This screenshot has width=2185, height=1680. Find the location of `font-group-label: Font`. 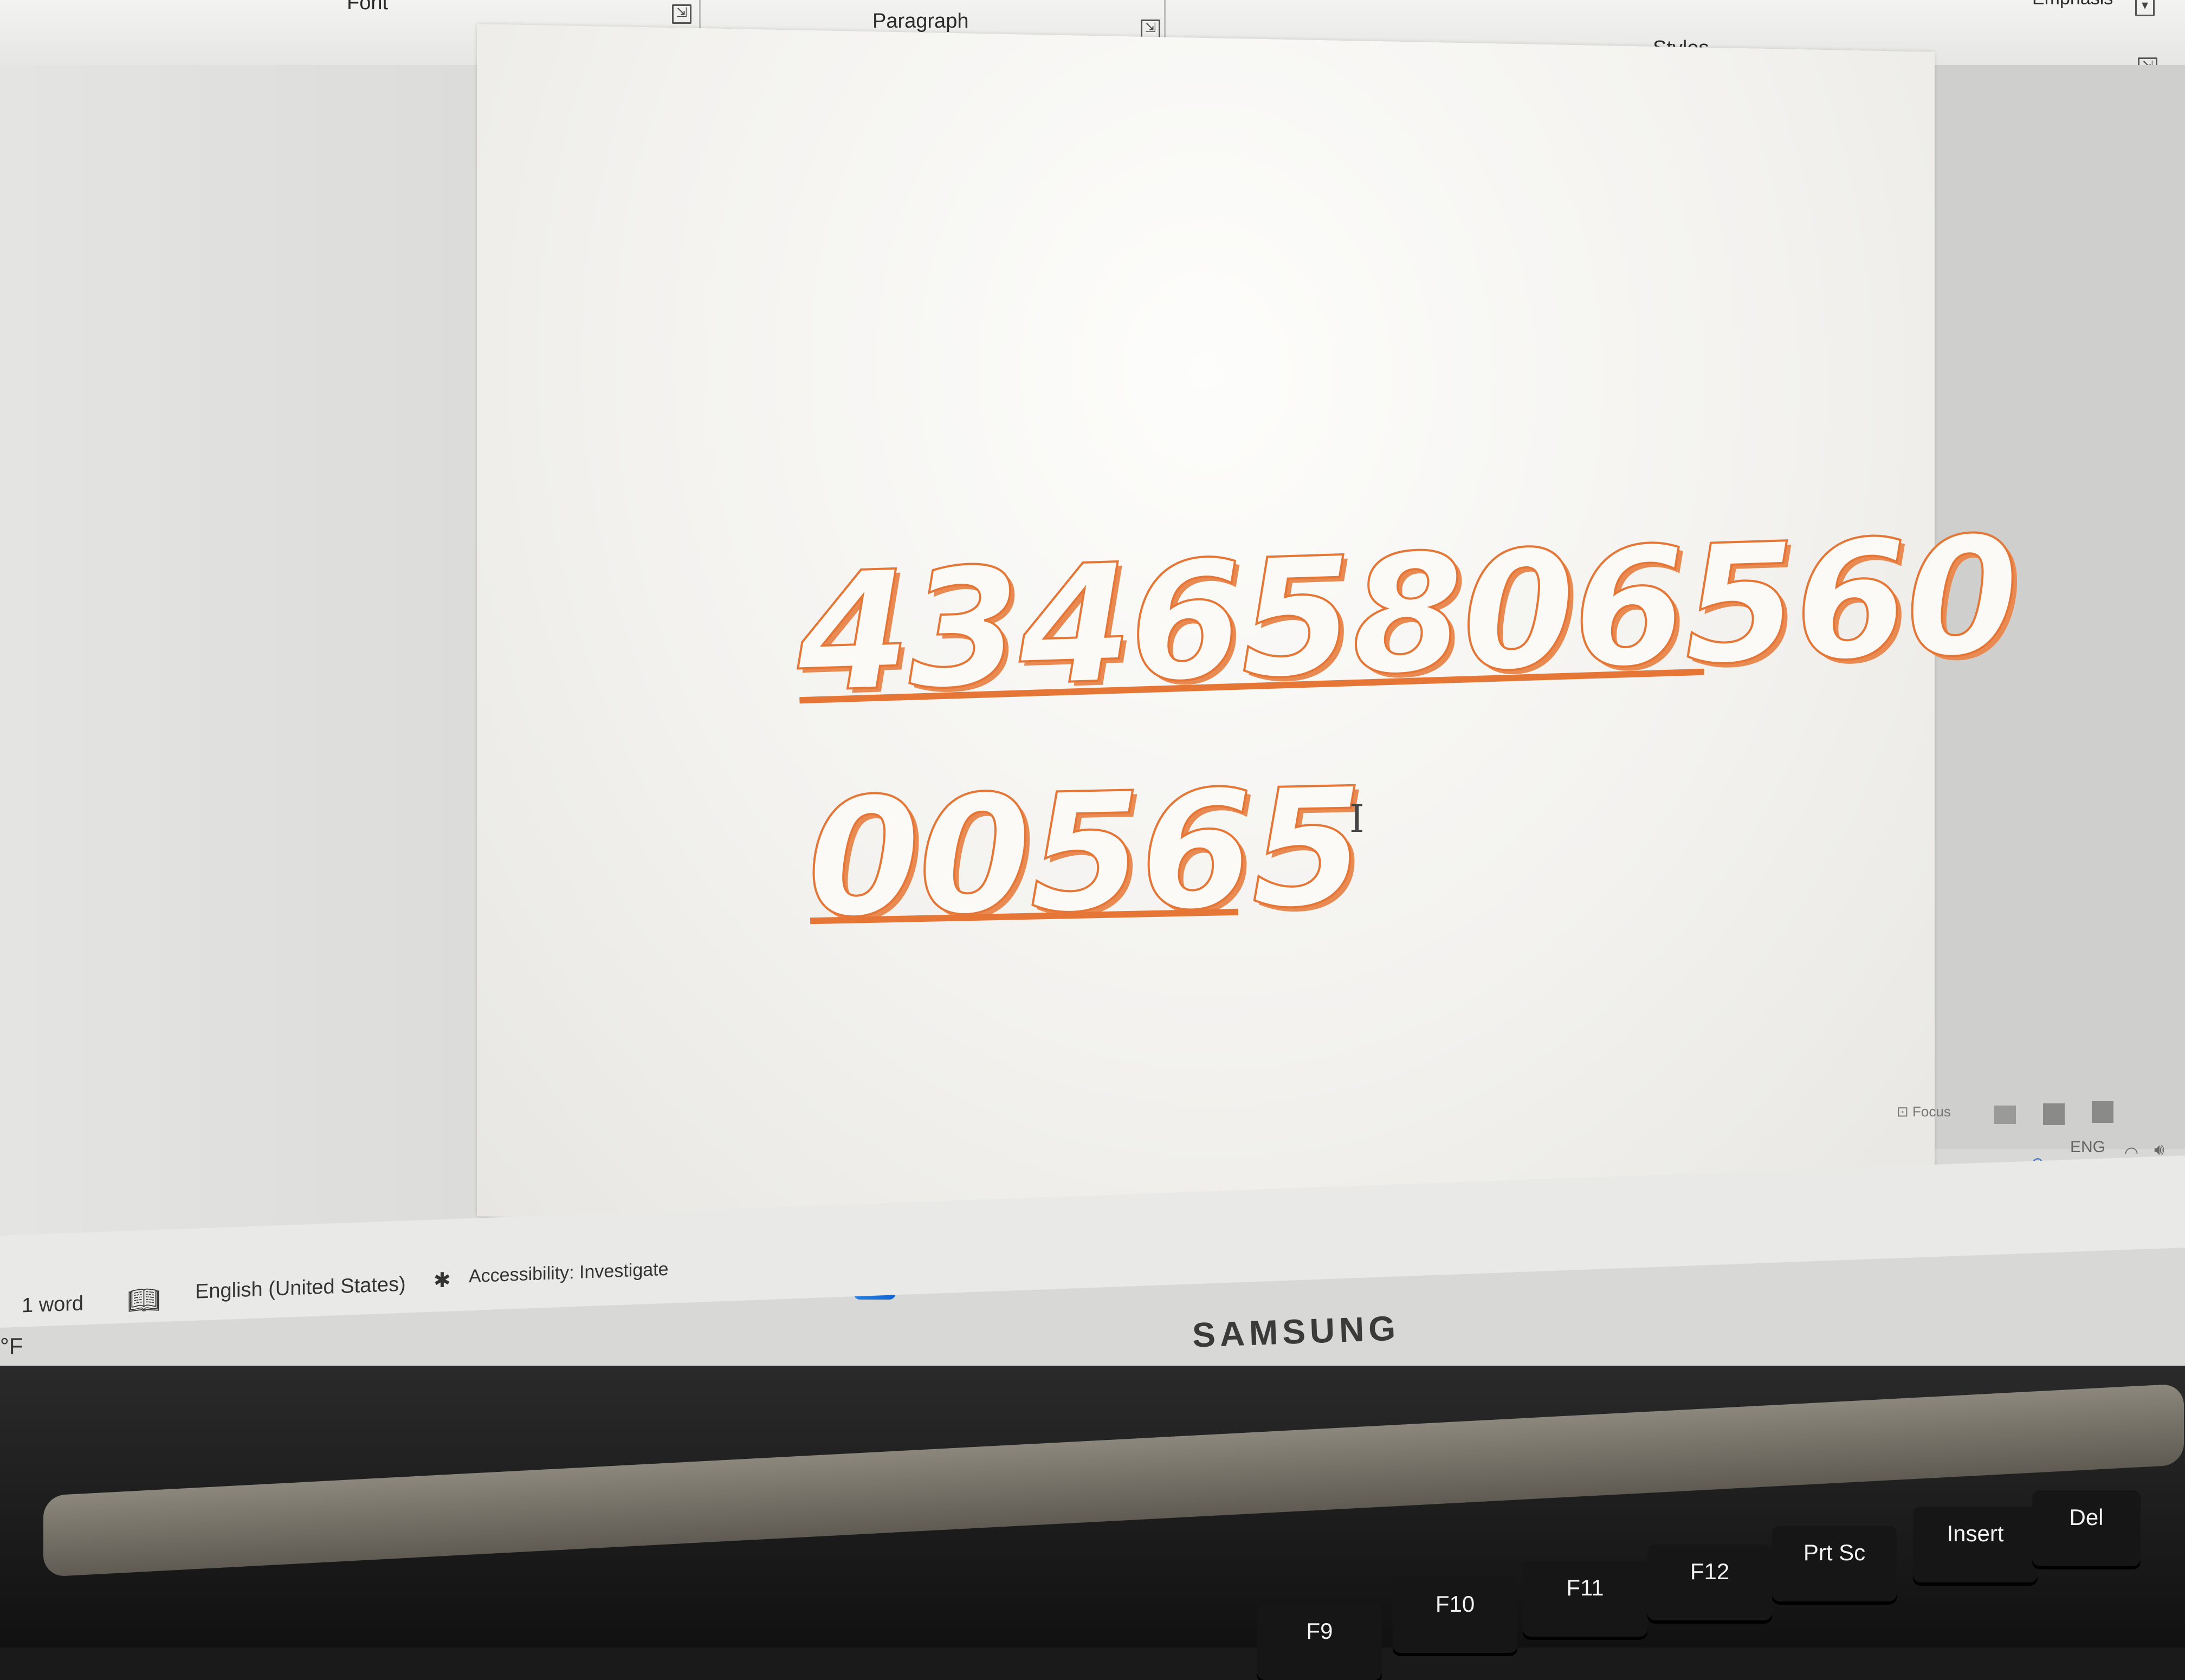

font-group-label: Font is located at coordinates (368, 7).